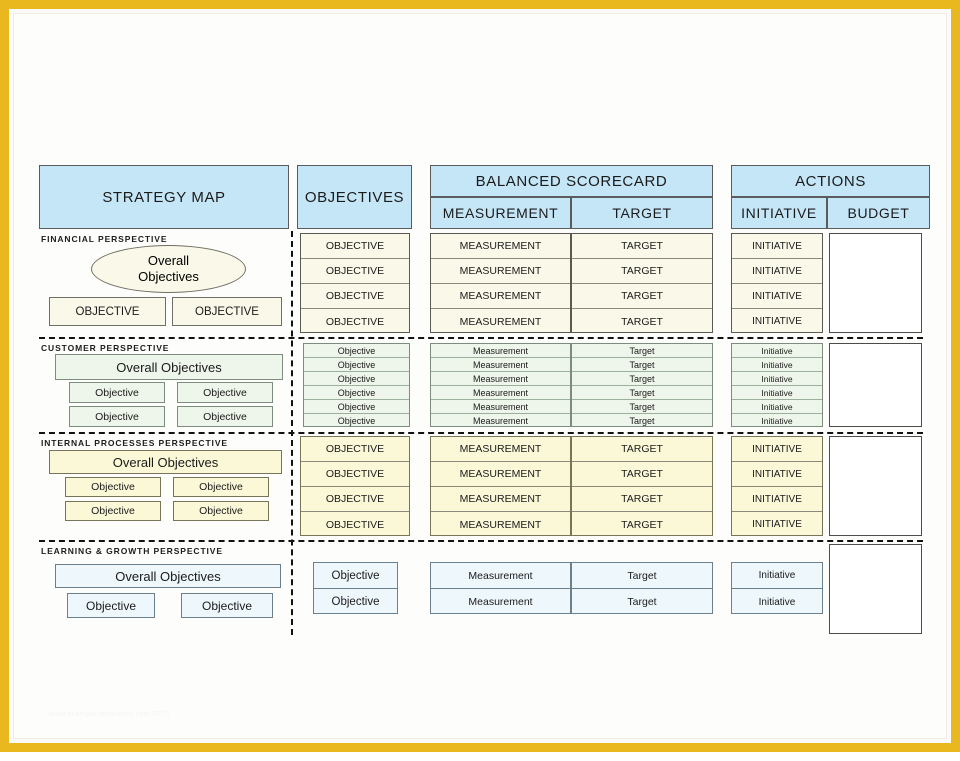 The height and width of the screenshot is (761, 960). Describe the element at coordinates (225, 392) in the screenshot. I see `customer-sub-objective-2: Objective` at that location.